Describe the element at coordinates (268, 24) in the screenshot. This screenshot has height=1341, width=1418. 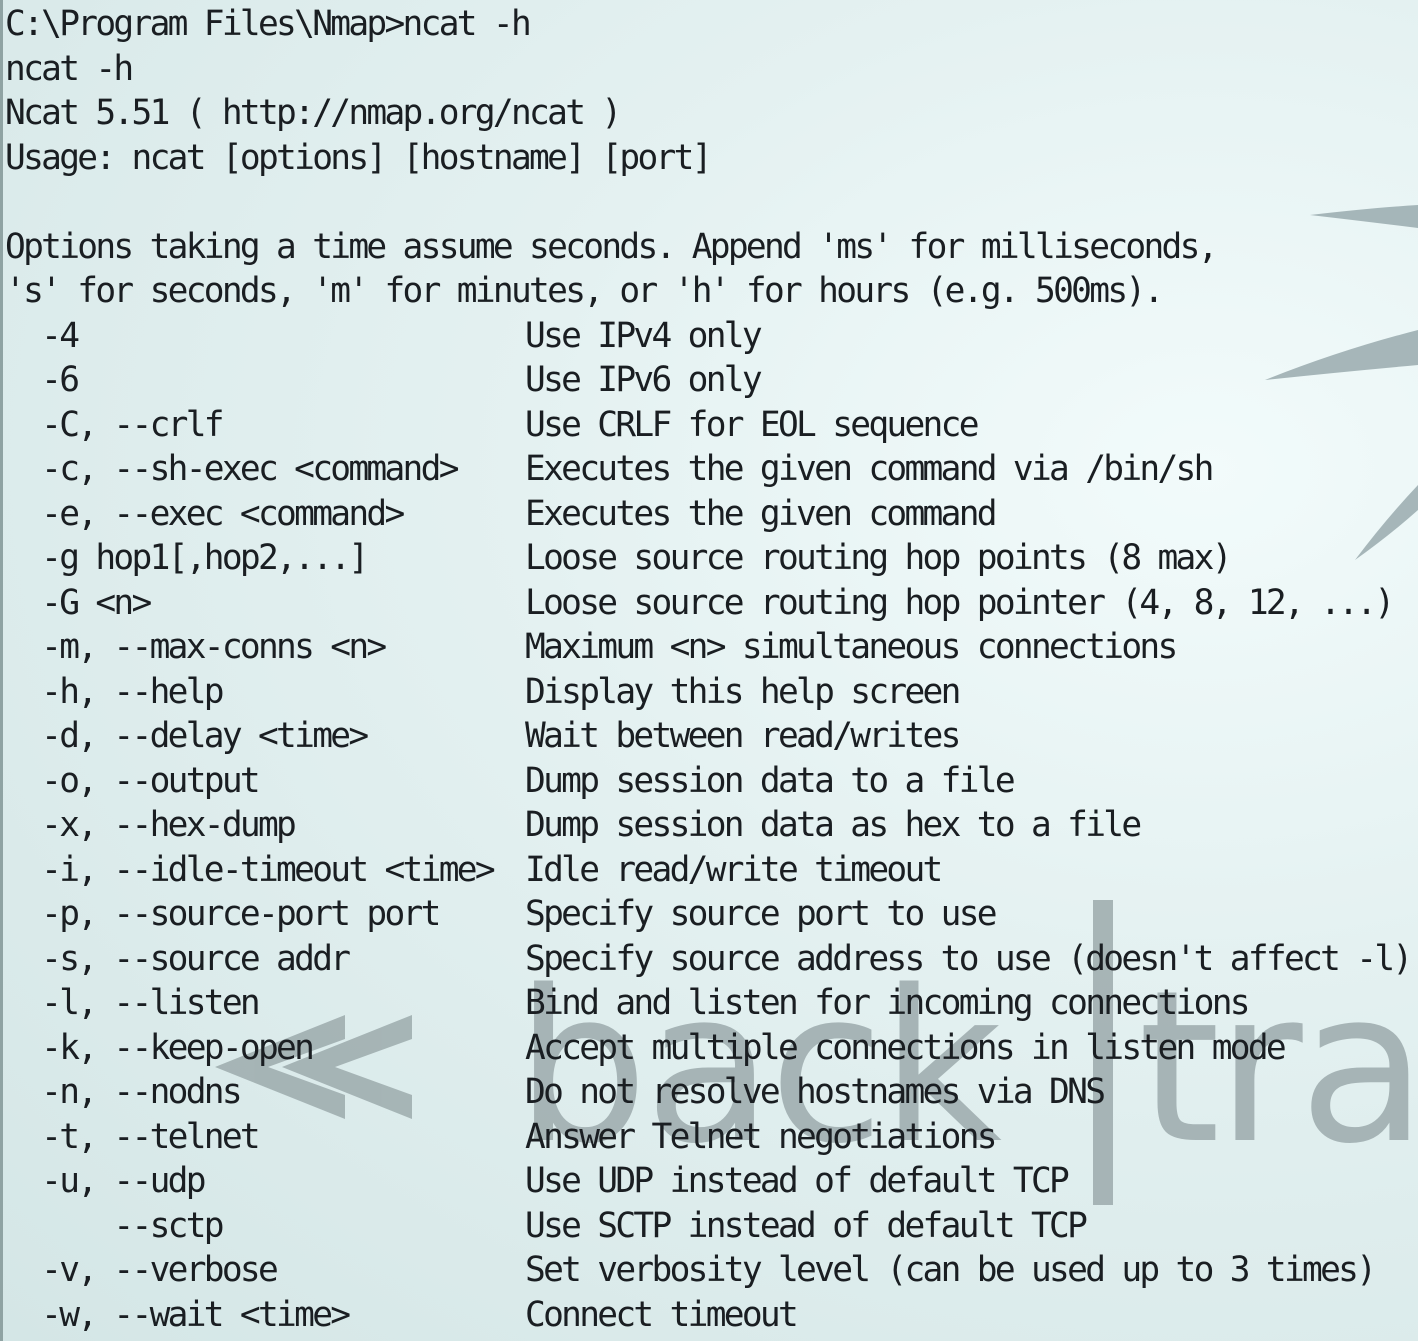
I see `prompt-command-line: C:\Program Files\Nmap>ncat -h` at that location.